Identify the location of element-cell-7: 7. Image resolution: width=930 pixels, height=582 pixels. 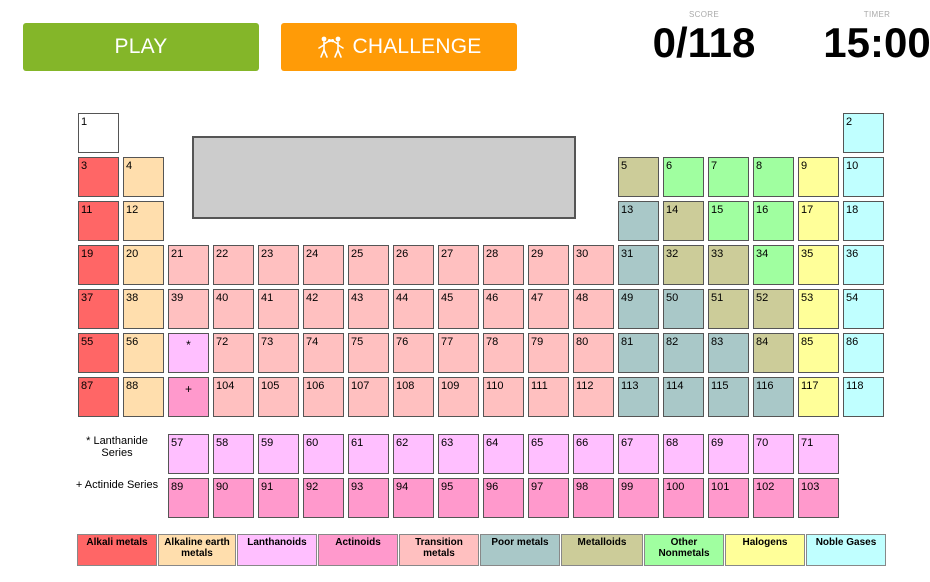
(728, 177).